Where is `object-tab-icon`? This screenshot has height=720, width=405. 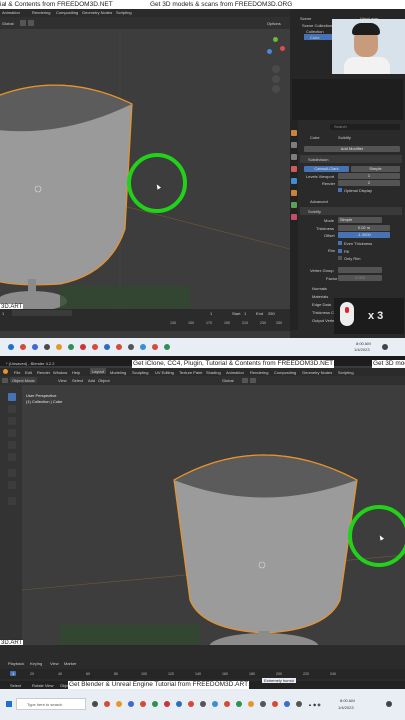 object-tab-icon is located at coordinates (294, 193).